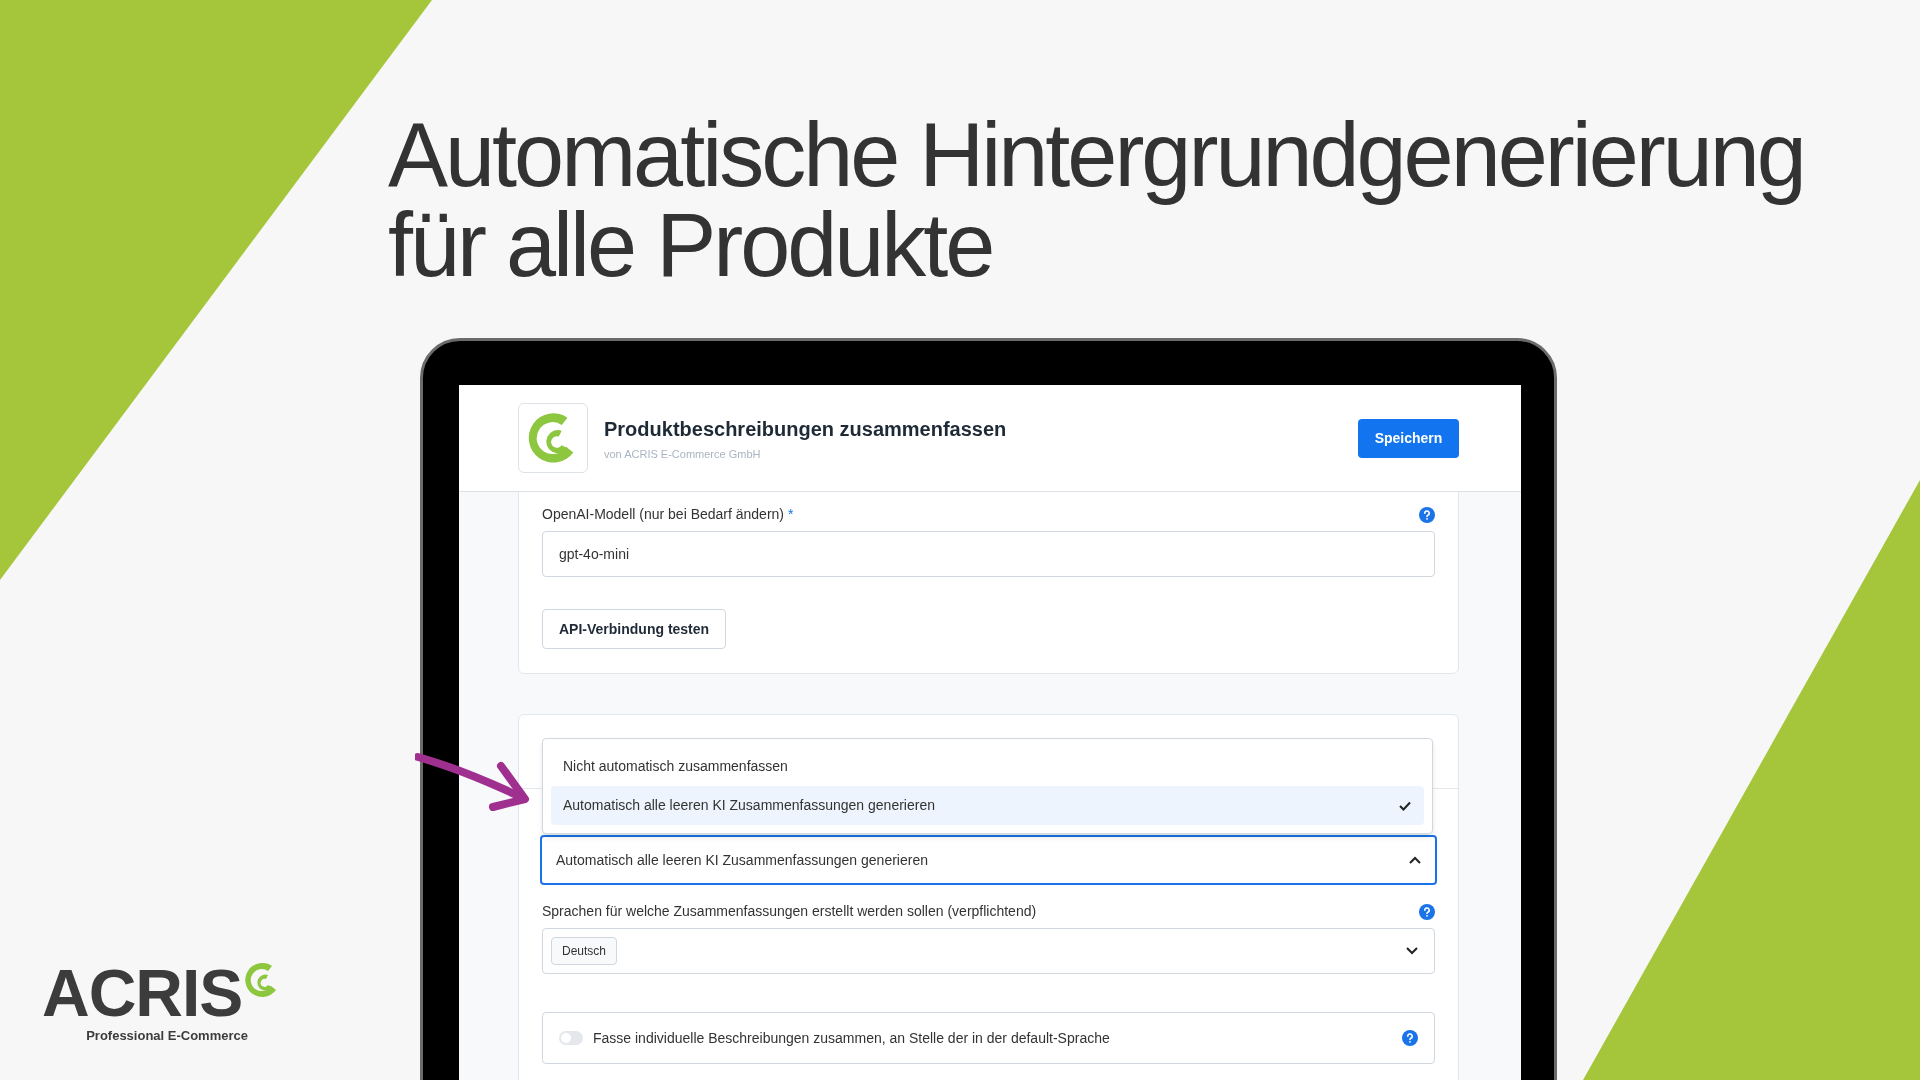  What do you see at coordinates (806, 429) in the screenshot?
I see `app-title: Produktbeschreibungen zusammenfassen` at bounding box center [806, 429].